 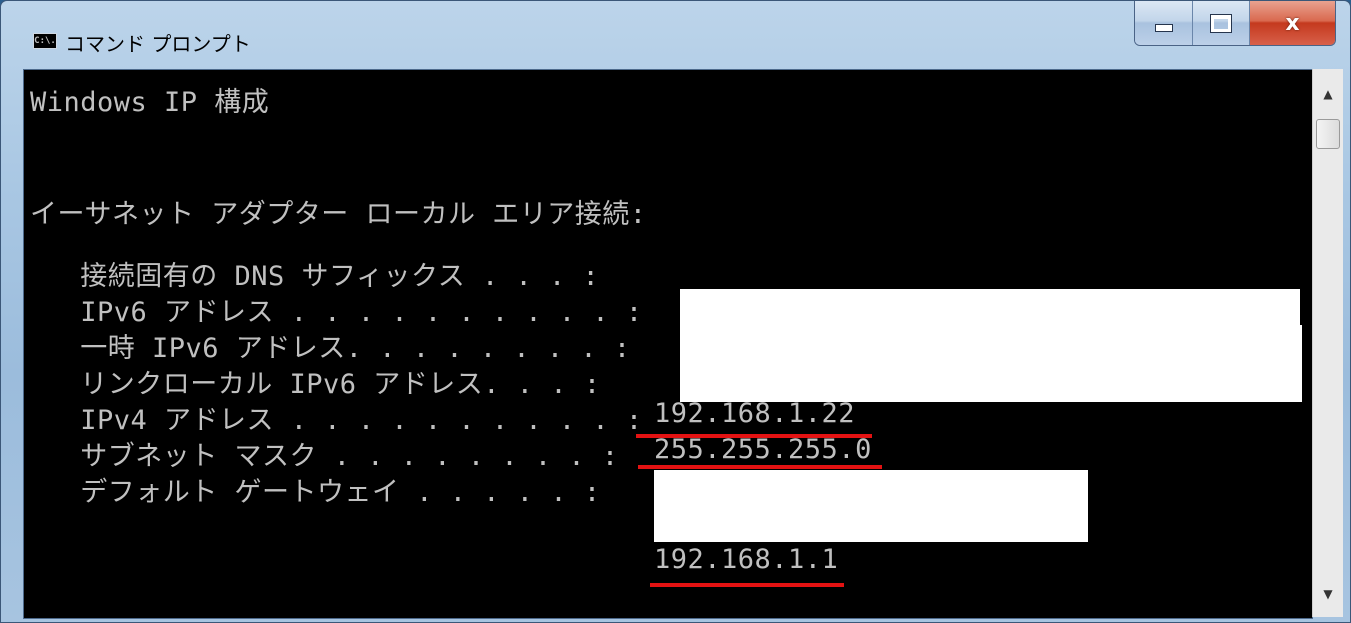 I want to click on console-line-ipv4: IPv4 アドレス . . . . . . . . . . :, so click(x=336, y=420).